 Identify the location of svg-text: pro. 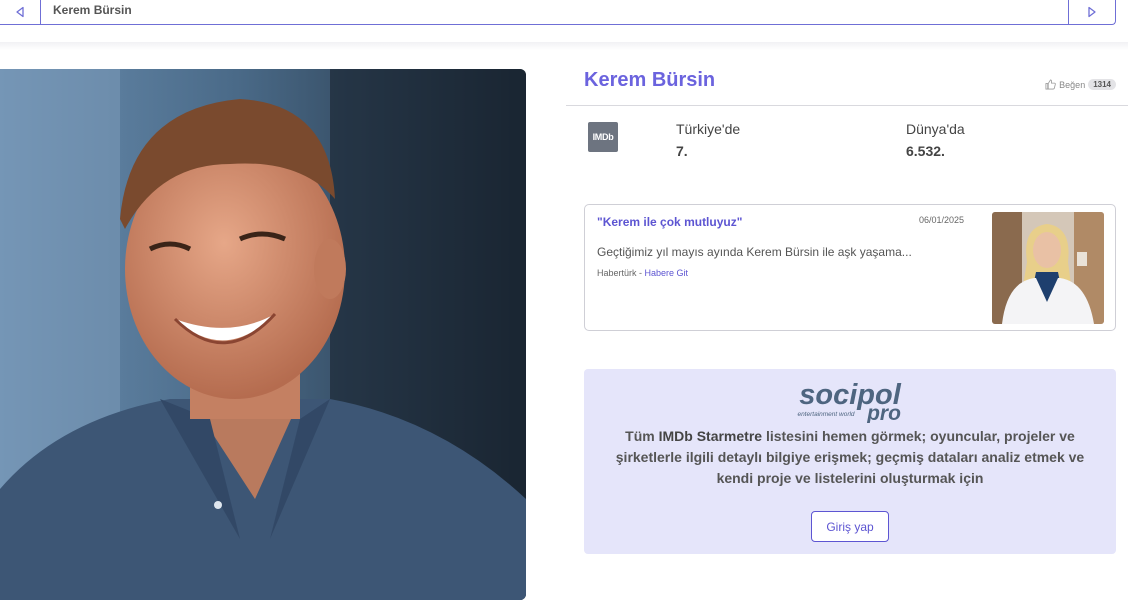
(883, 412).